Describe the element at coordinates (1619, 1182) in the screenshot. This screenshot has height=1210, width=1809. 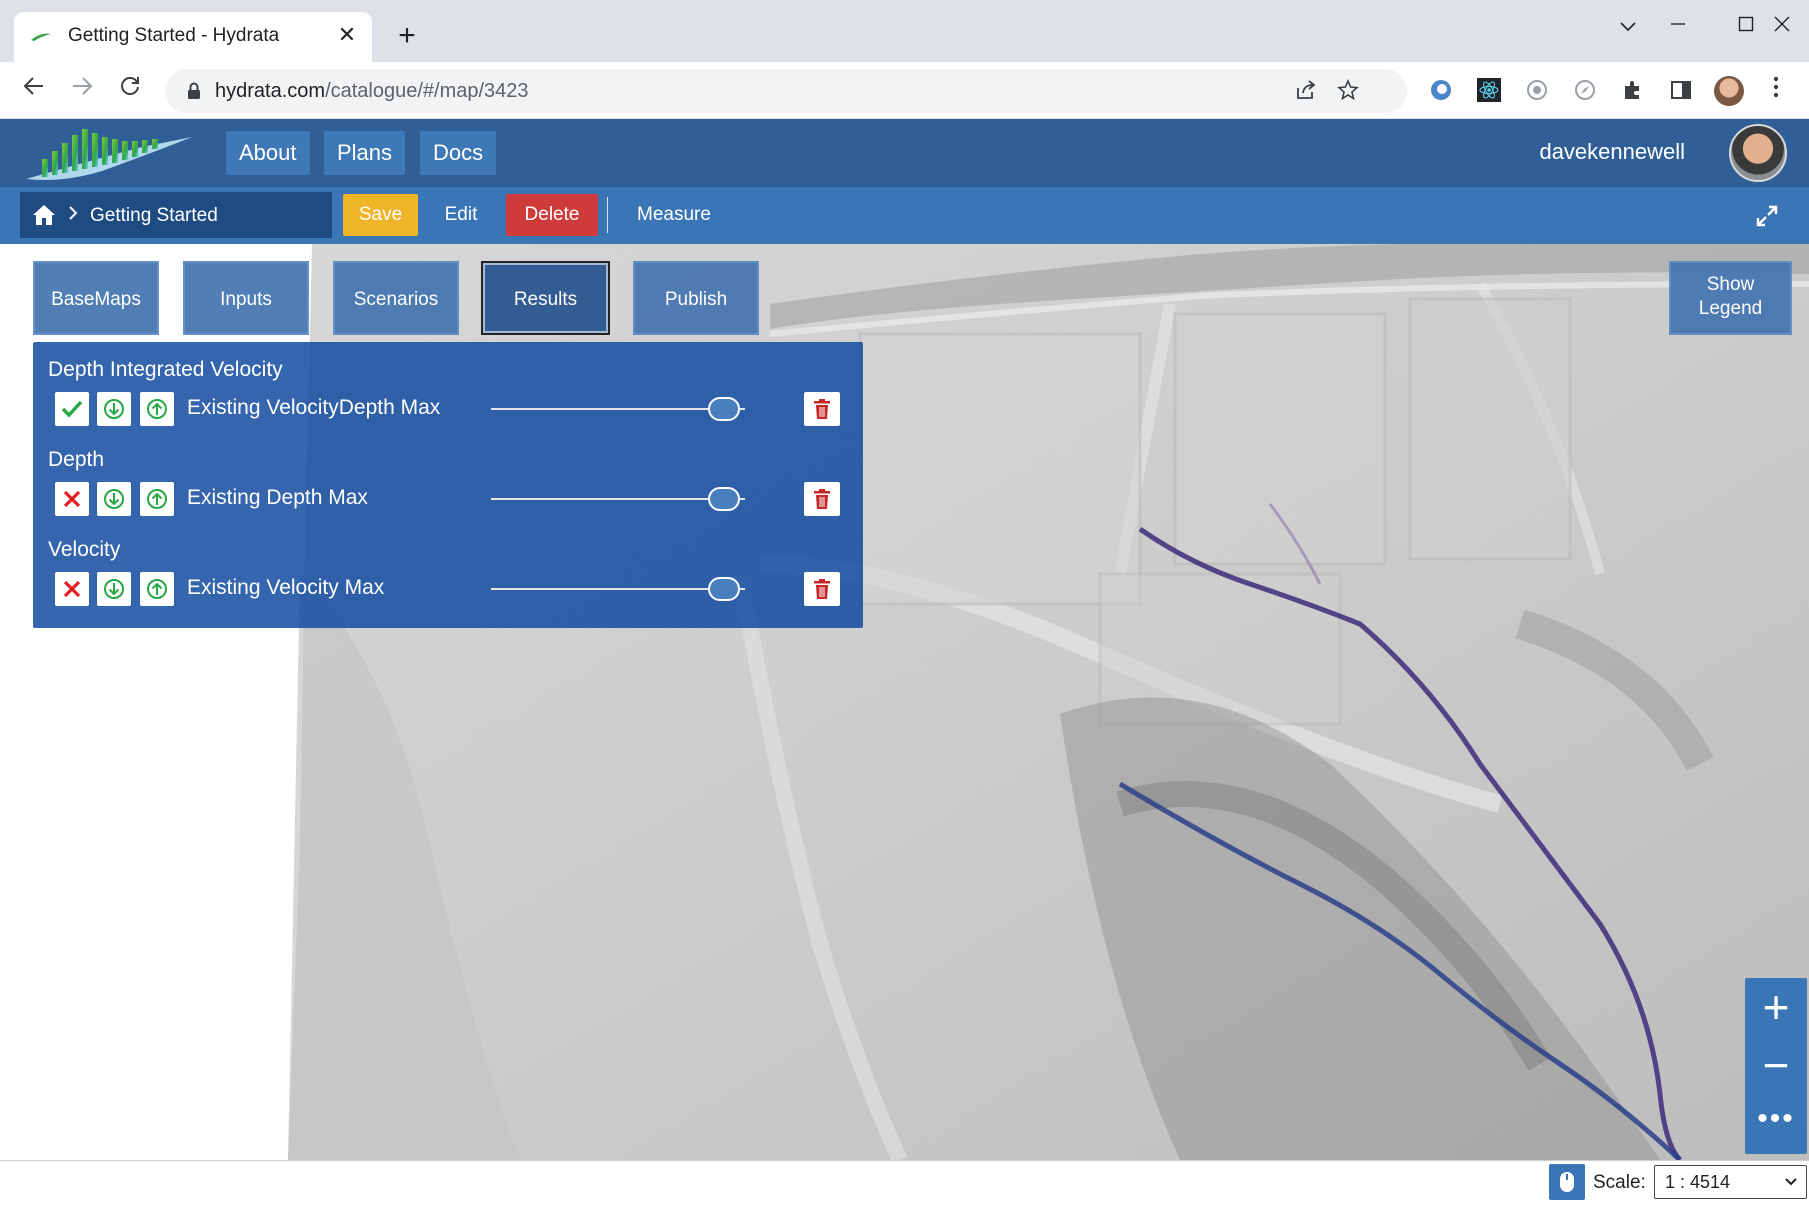
I see `scale-label: Scale:` at that location.